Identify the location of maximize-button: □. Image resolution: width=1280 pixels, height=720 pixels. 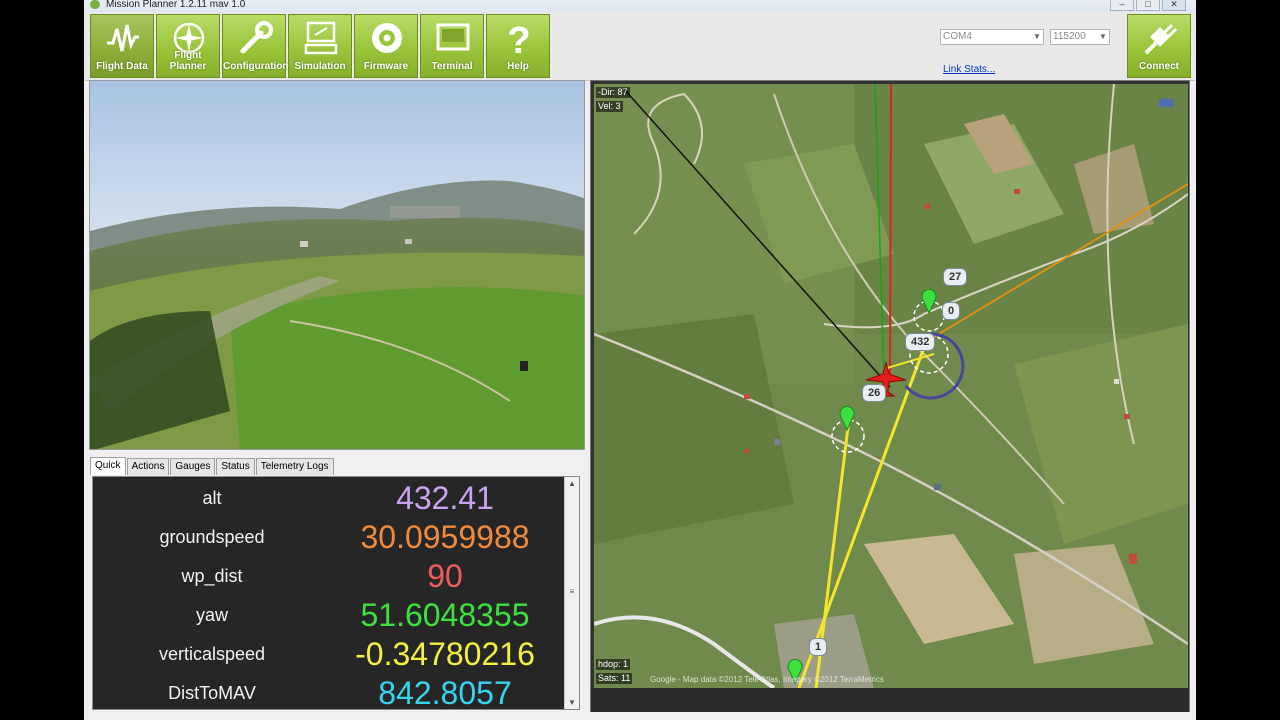
(1148, 5).